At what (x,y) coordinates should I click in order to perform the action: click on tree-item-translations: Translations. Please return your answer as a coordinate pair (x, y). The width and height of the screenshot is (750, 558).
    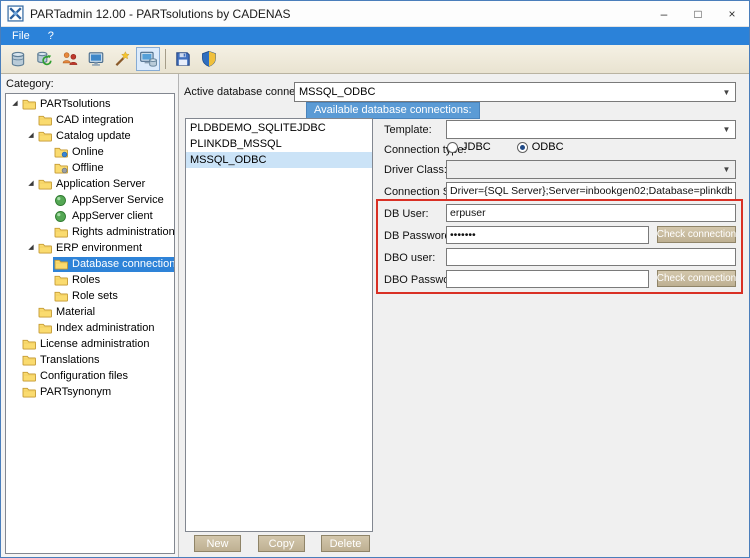
    Looking at the image, I should click on (90, 360).